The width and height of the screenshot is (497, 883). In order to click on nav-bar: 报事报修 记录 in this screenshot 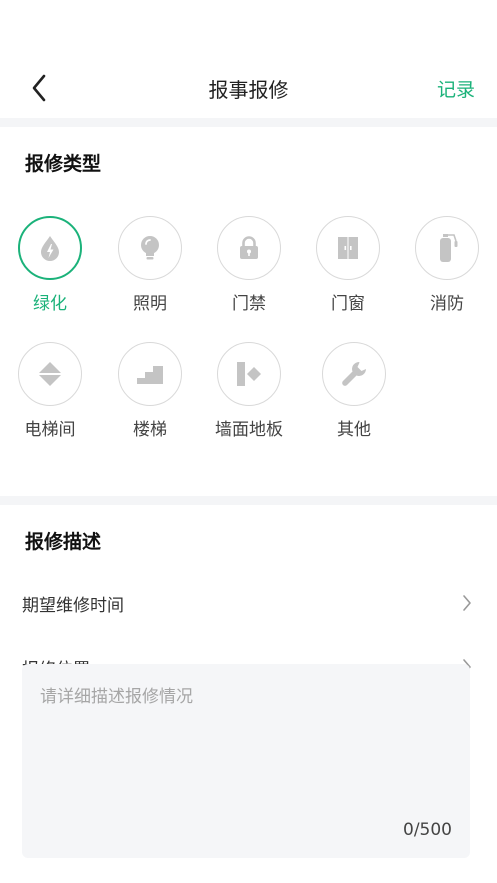, I will do `click(248, 88)`.